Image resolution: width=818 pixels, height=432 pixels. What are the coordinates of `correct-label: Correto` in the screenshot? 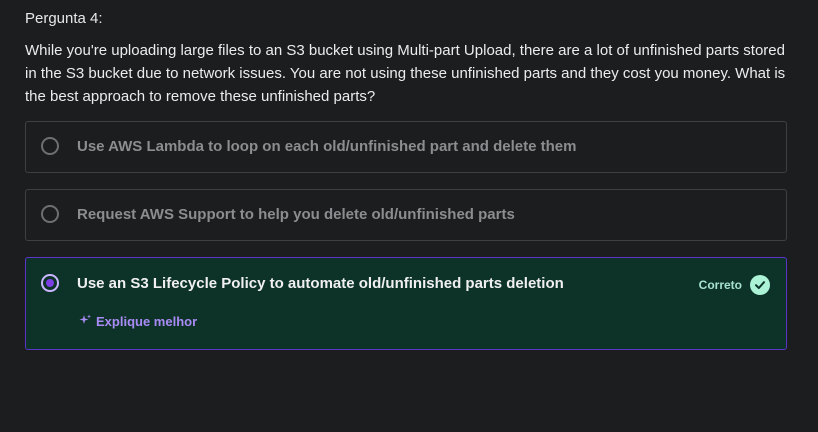 It's located at (720, 285).